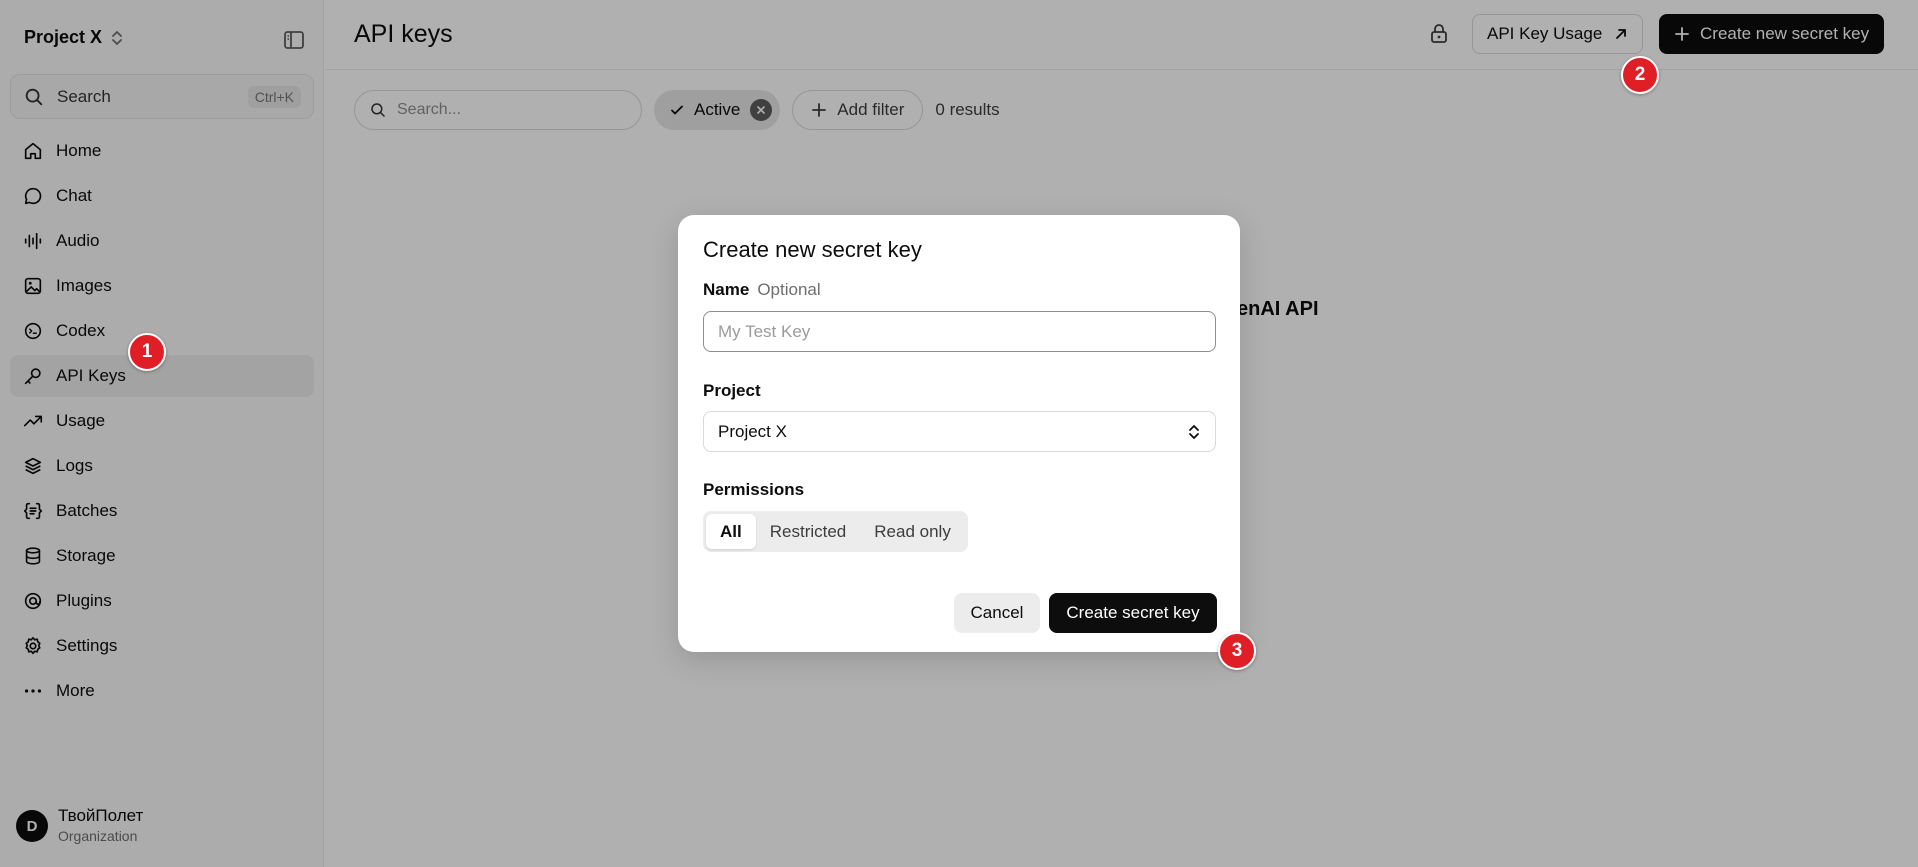 The image size is (1918, 867). Describe the element at coordinates (732, 390) in the screenshot. I see `project-label: Project` at that location.